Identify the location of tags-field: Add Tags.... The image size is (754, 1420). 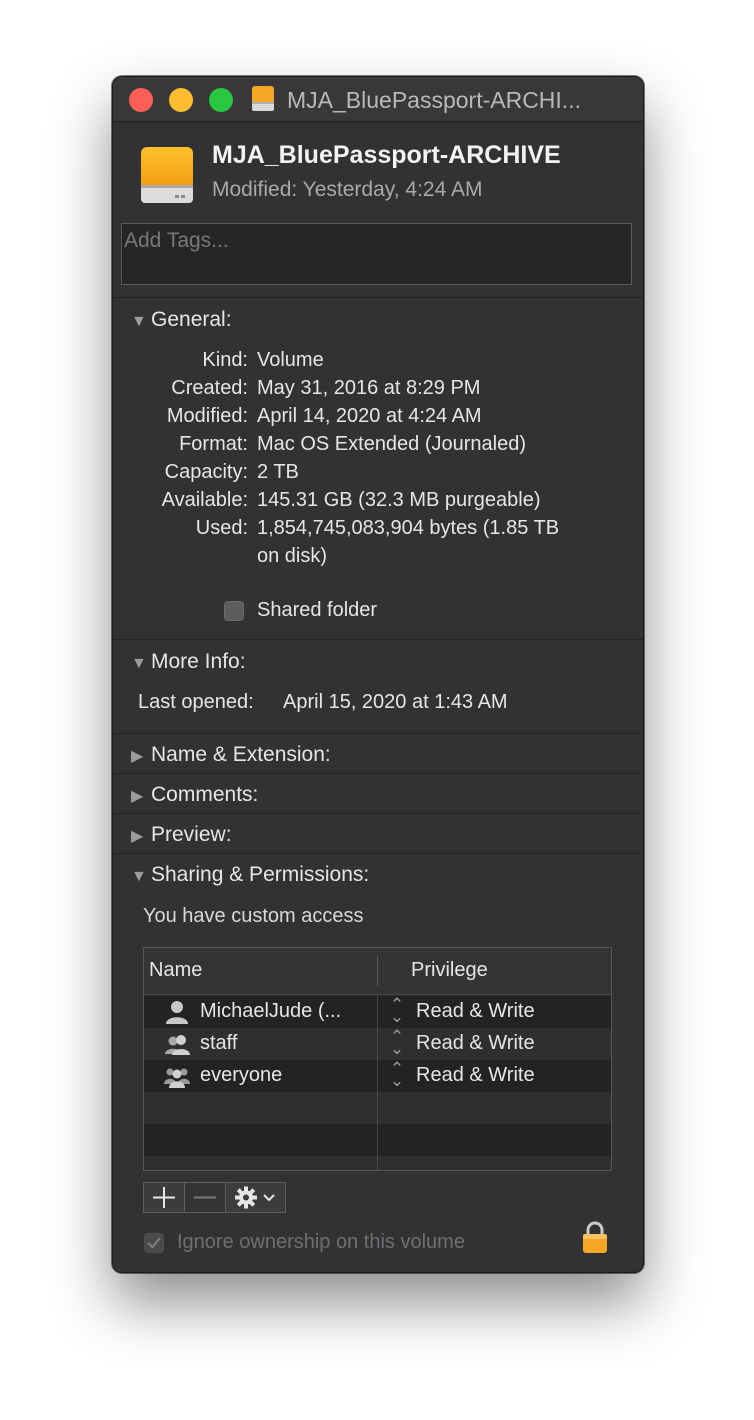
(376, 254).